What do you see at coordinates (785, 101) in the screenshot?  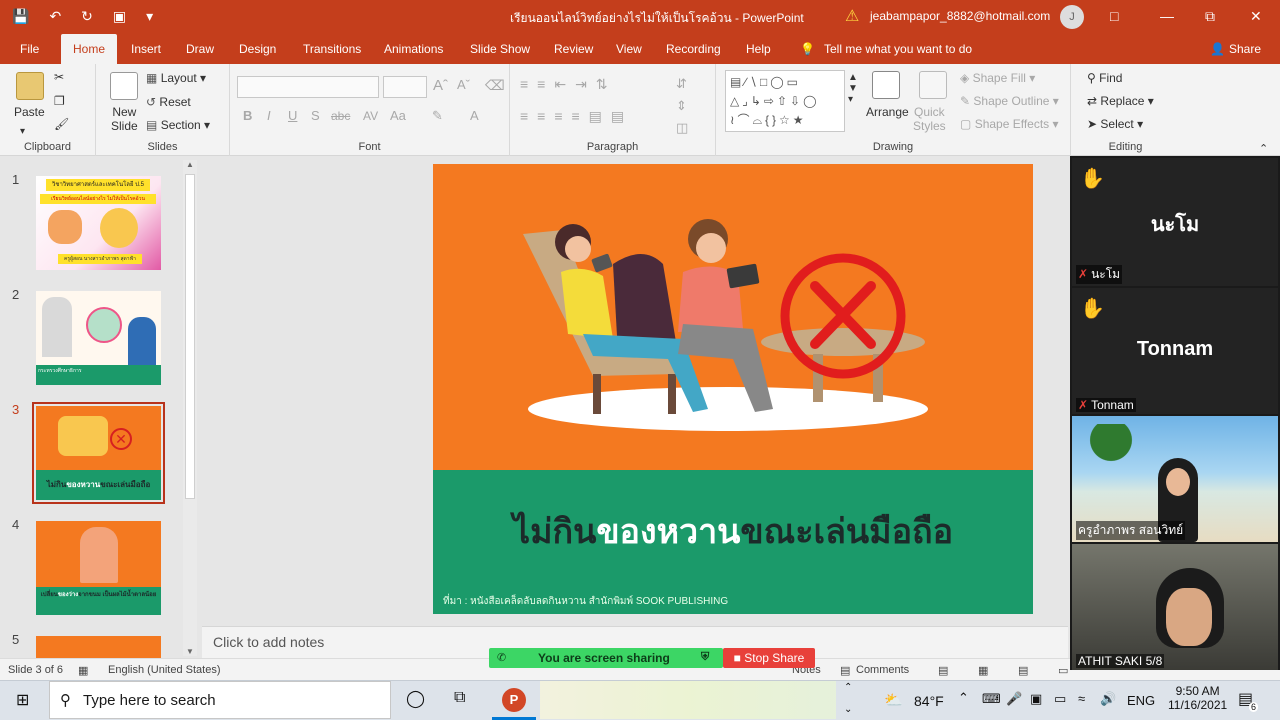 I see `shapes-gallery: ▤∕∖□◯▭ △⌟↳⇨⇧⇩◯ ≀⌒⌓{}☆★` at bounding box center [785, 101].